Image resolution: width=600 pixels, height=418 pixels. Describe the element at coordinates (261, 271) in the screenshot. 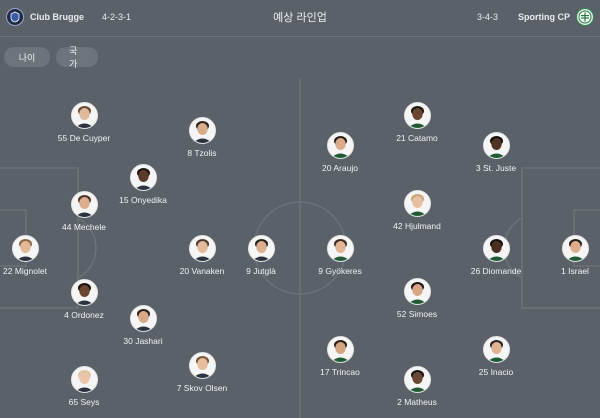

I see `player-name: 9 Jutglà` at that location.